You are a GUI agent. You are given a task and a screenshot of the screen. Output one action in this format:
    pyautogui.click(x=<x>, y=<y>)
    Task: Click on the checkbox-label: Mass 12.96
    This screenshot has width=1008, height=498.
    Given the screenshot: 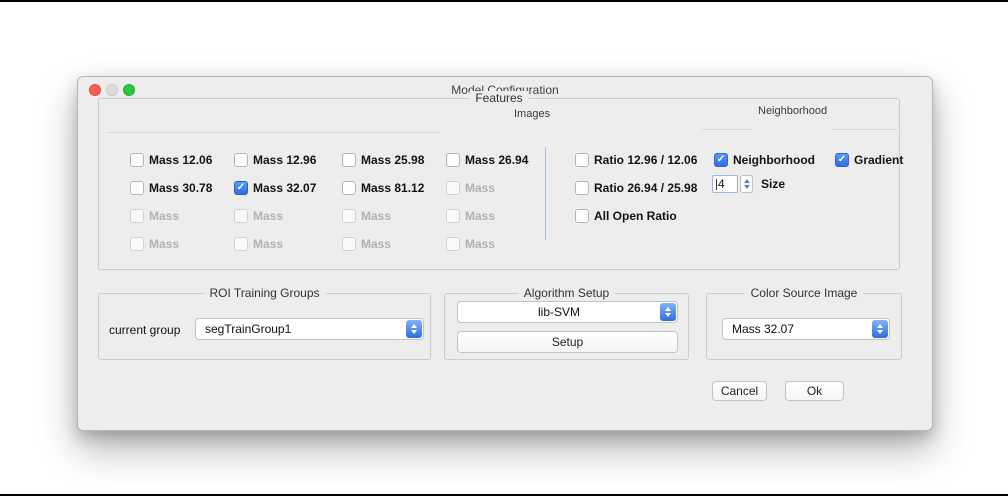 What is the action you would take?
    pyautogui.click(x=285, y=160)
    